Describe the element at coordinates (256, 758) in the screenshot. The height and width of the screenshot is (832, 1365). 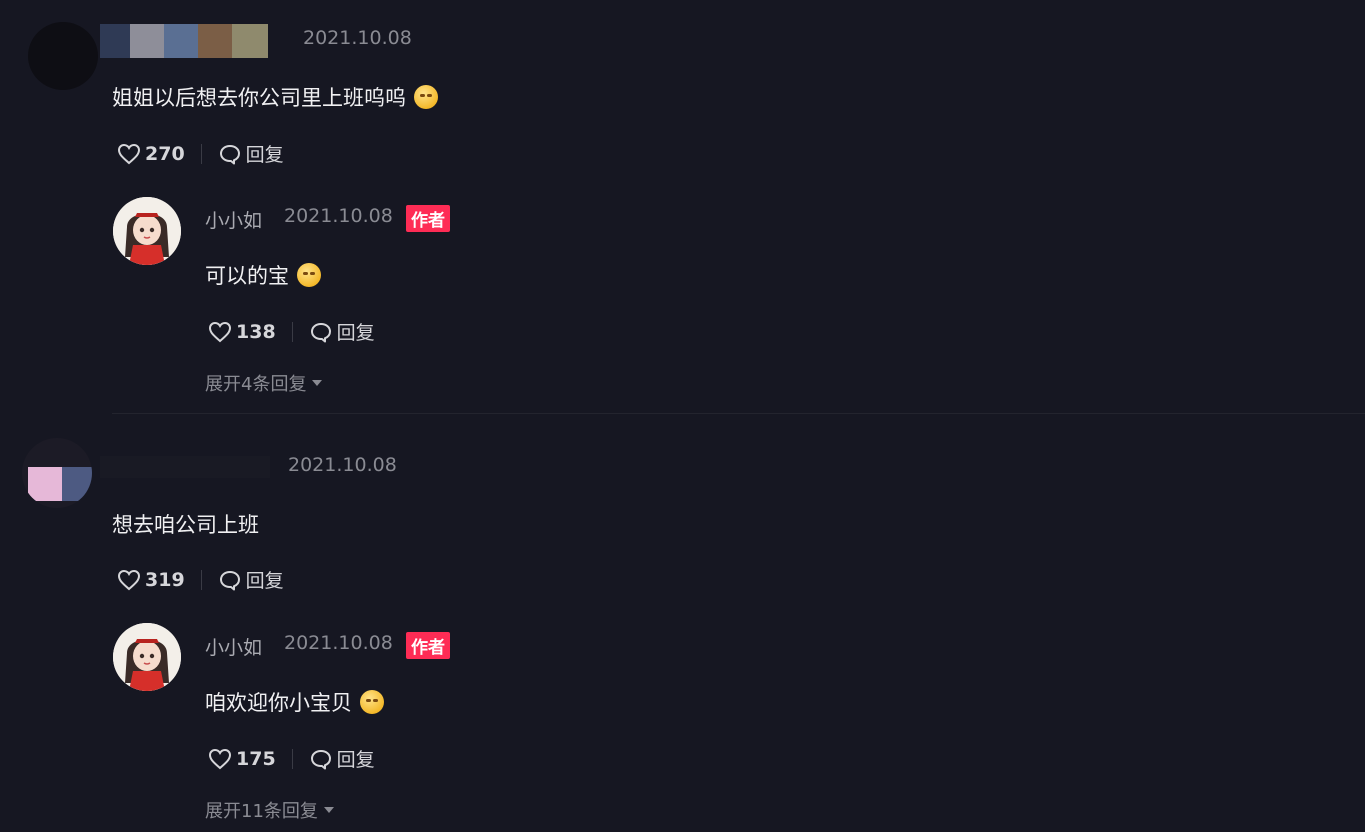
I see `like-count: 175` at that location.